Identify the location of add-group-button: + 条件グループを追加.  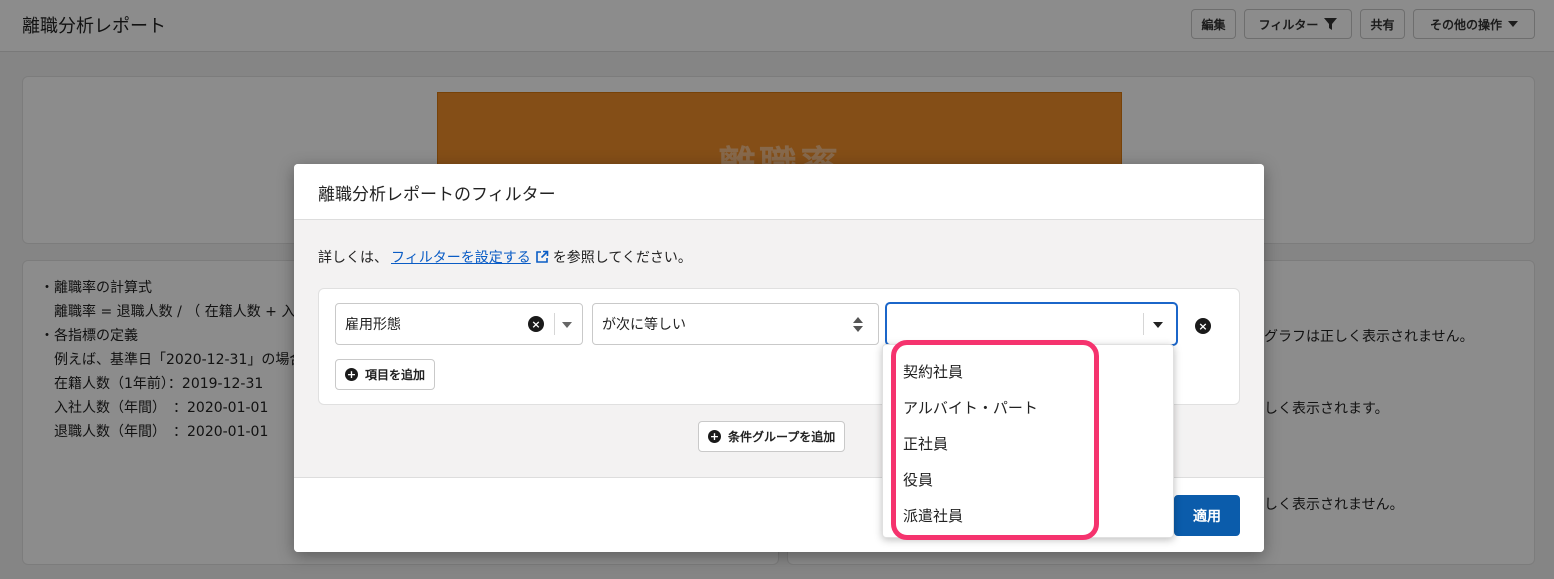
(772, 436).